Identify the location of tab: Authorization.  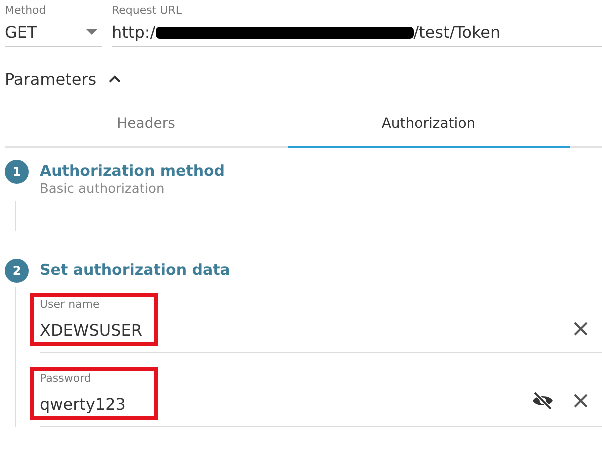
(429, 124).